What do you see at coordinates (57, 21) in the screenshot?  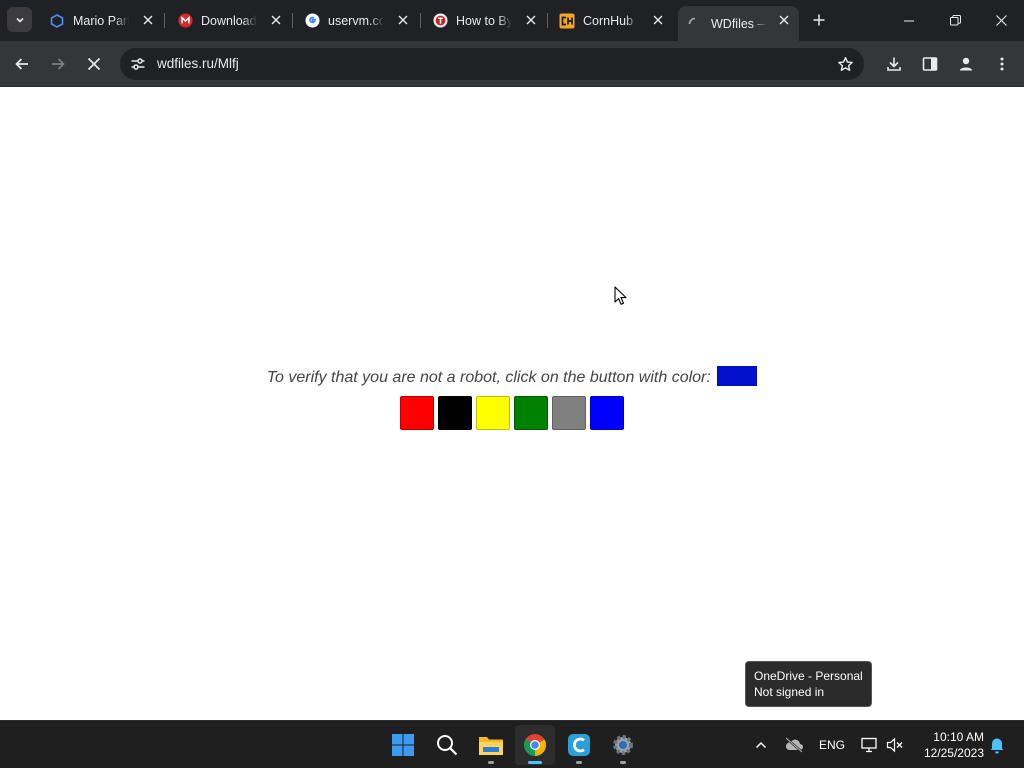 I see `hexagon-icon` at bounding box center [57, 21].